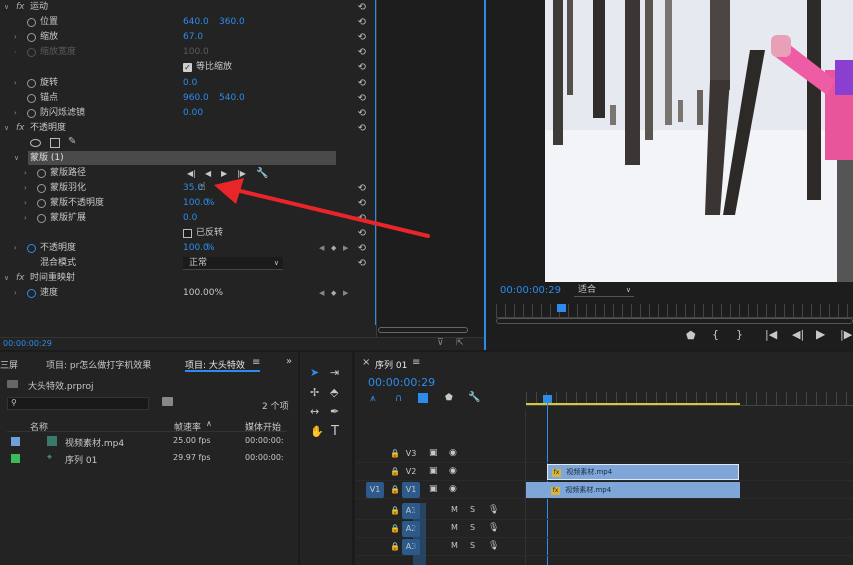  Describe the element at coordinates (423, 398) in the screenshot. I see `nest-icon` at that location.